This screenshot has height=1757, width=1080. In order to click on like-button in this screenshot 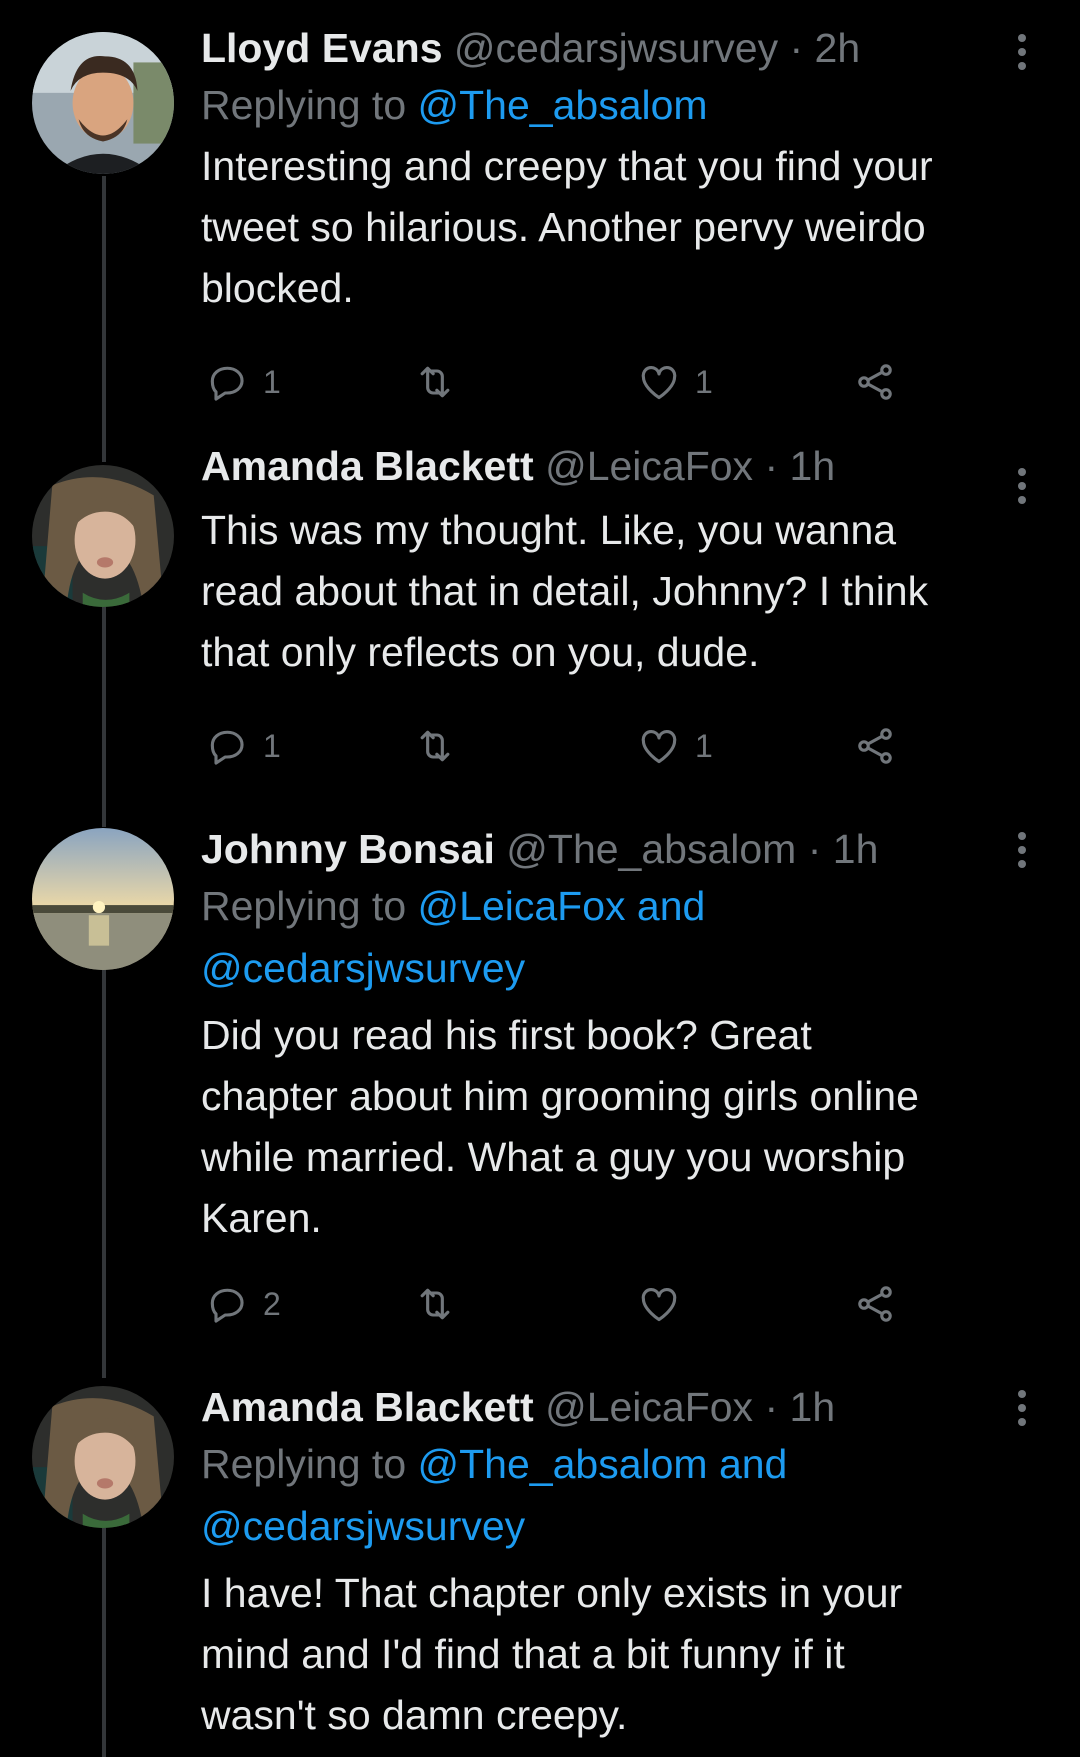, I will do `click(666, 1304)`.